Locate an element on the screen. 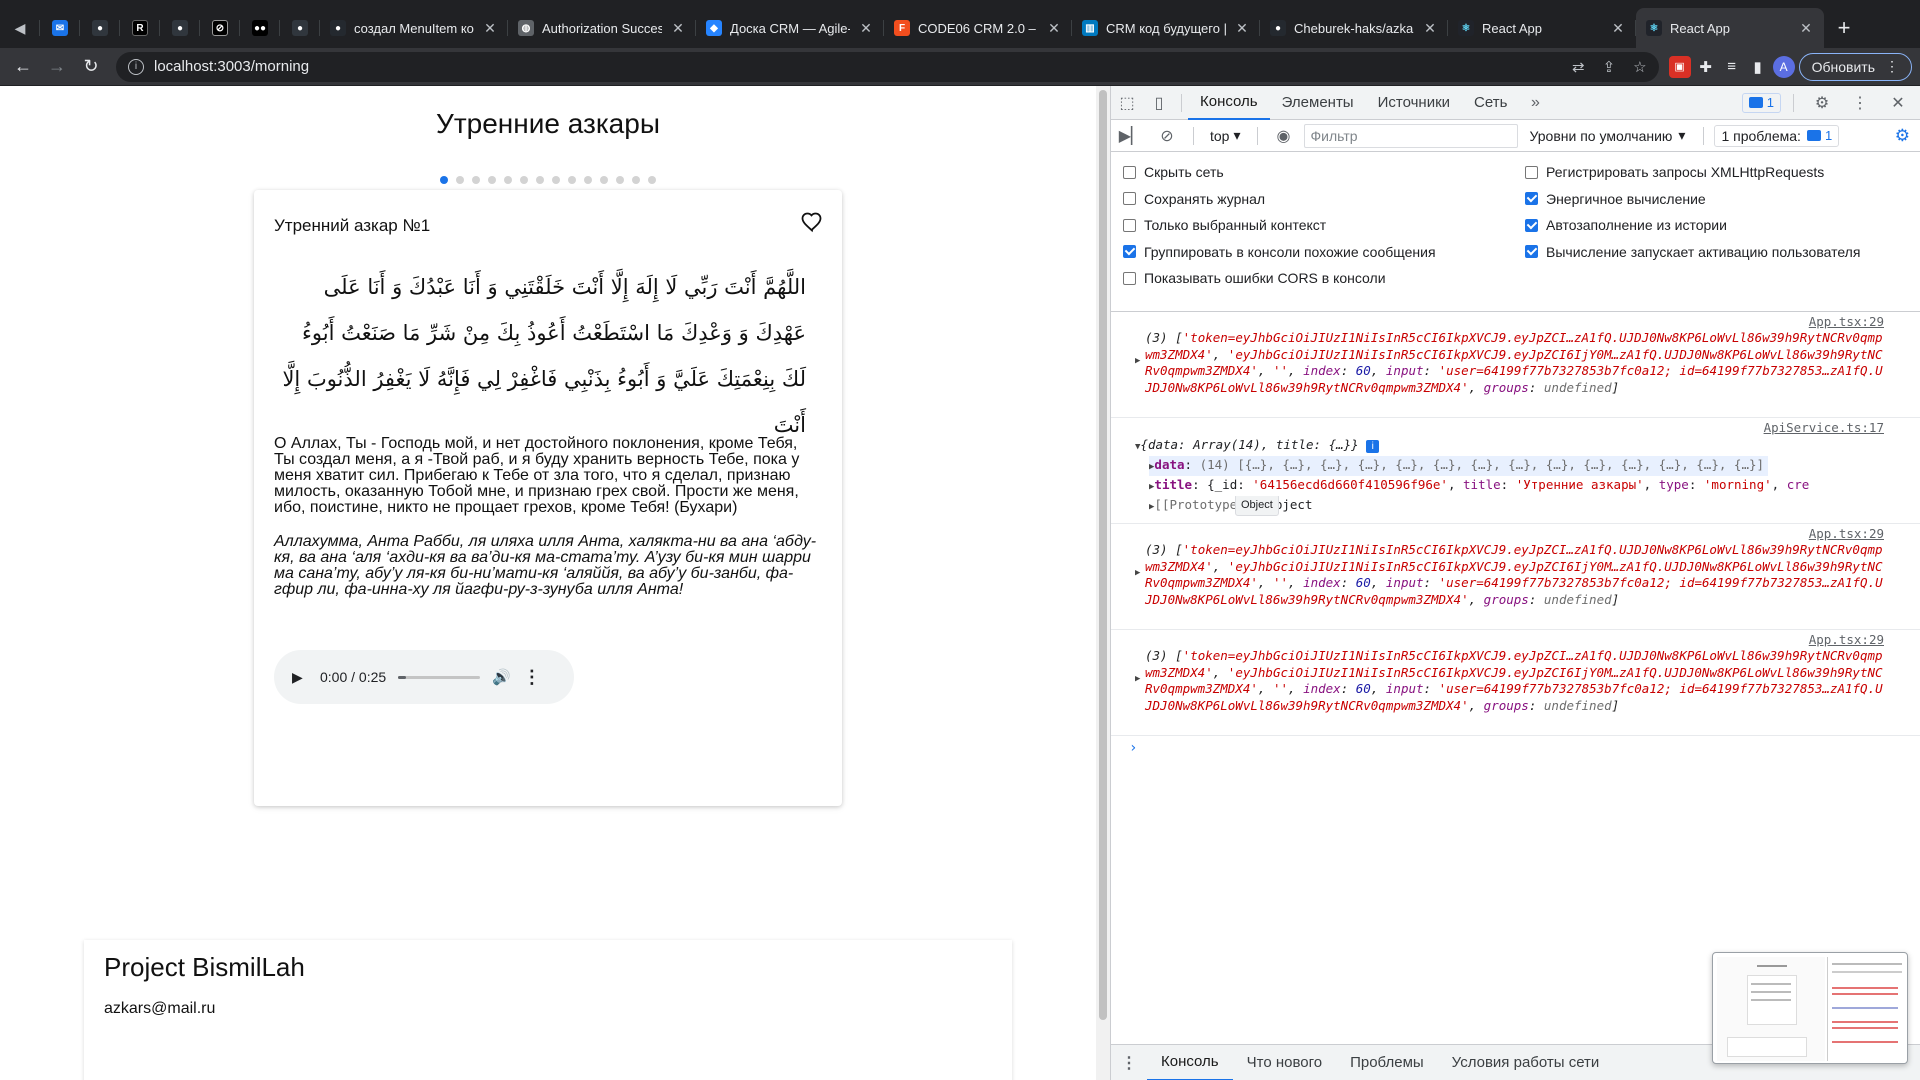 This screenshot has width=1920, height=1080. inspect-icon: ⬚ is located at coordinates (1127, 103).